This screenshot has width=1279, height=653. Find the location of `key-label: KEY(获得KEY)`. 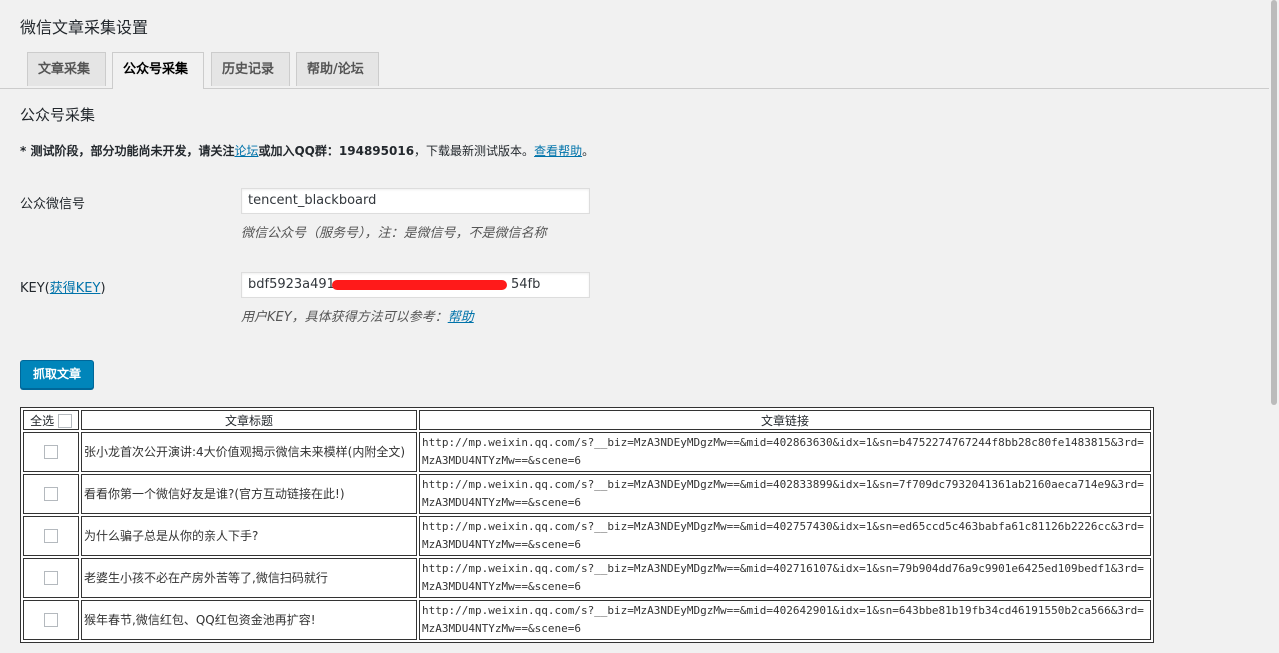

key-label: KEY(获得KEY) is located at coordinates (63, 286).